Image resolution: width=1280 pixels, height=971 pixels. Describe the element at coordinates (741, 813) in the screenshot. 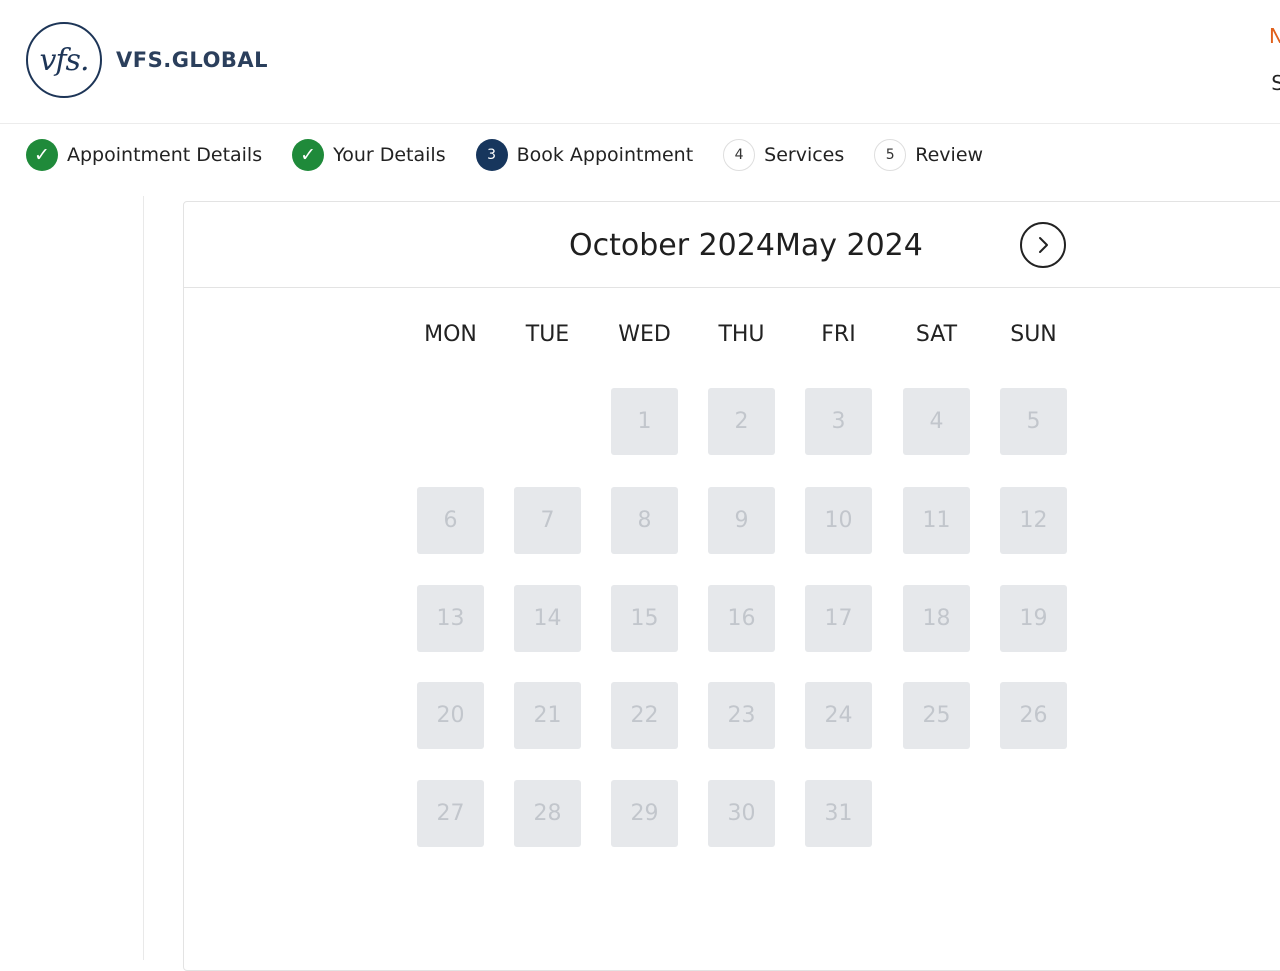

I see `calendar-day-disabled: 30` at that location.